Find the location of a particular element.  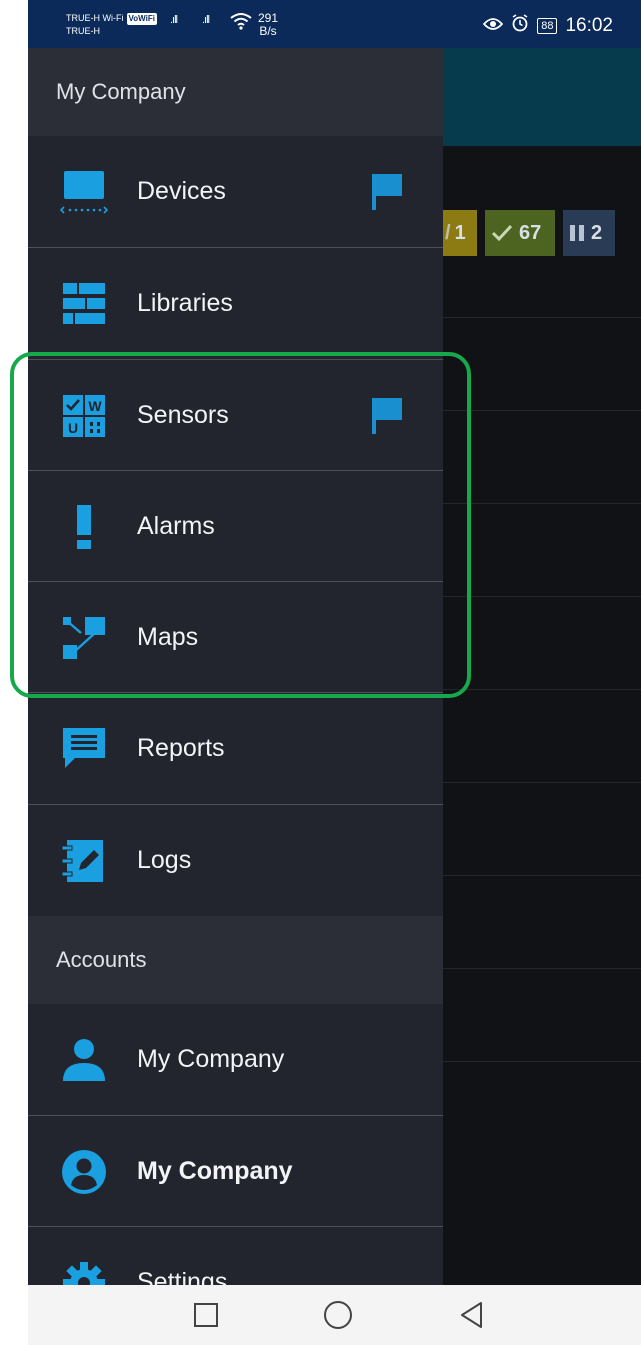

vowifi-badge: VoWiFi is located at coordinates (141, 19).